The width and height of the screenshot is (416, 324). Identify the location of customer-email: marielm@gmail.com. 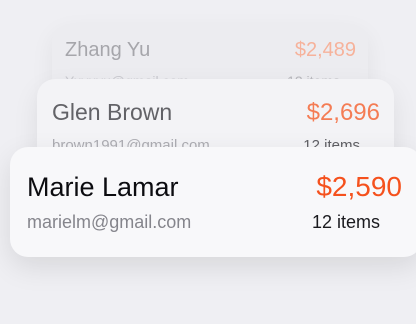
(109, 222).